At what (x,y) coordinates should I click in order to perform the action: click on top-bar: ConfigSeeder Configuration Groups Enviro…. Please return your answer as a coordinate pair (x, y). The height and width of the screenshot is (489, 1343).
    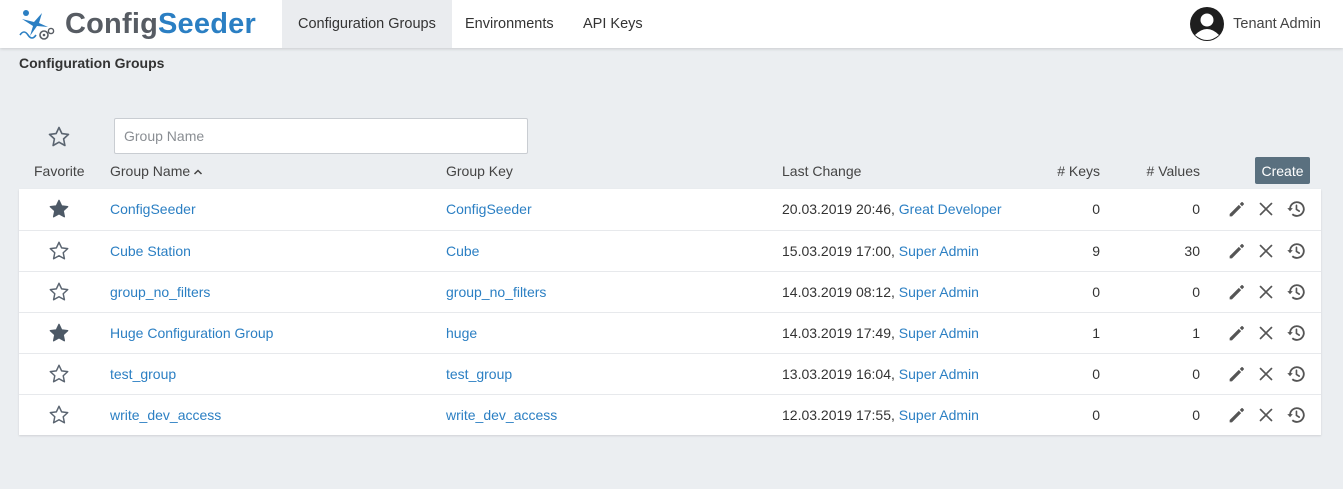
    Looking at the image, I should click on (671, 24).